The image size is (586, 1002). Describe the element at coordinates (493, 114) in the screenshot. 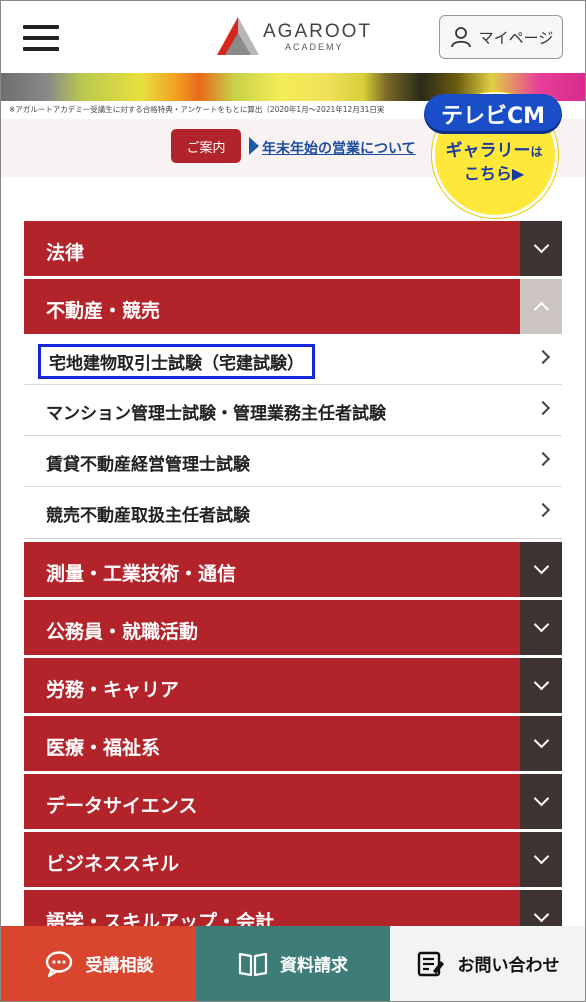

I see `tvcm-title: テレビCM` at that location.